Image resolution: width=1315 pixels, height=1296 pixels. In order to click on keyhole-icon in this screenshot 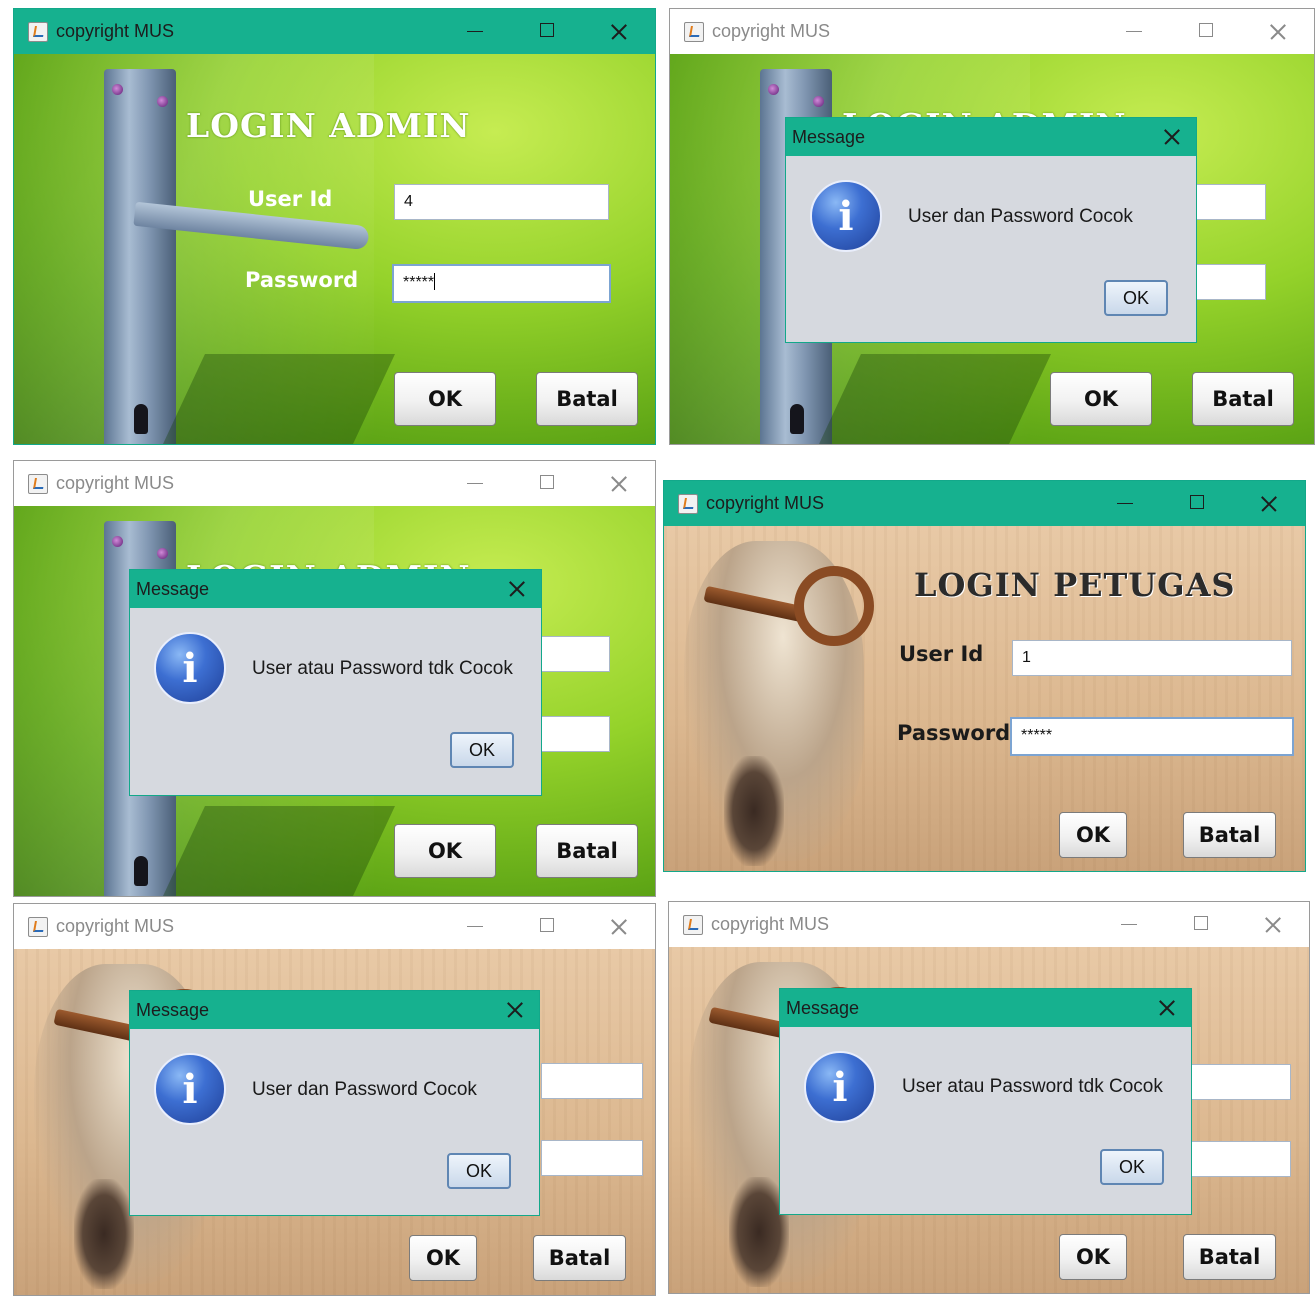, I will do `click(797, 419)`.